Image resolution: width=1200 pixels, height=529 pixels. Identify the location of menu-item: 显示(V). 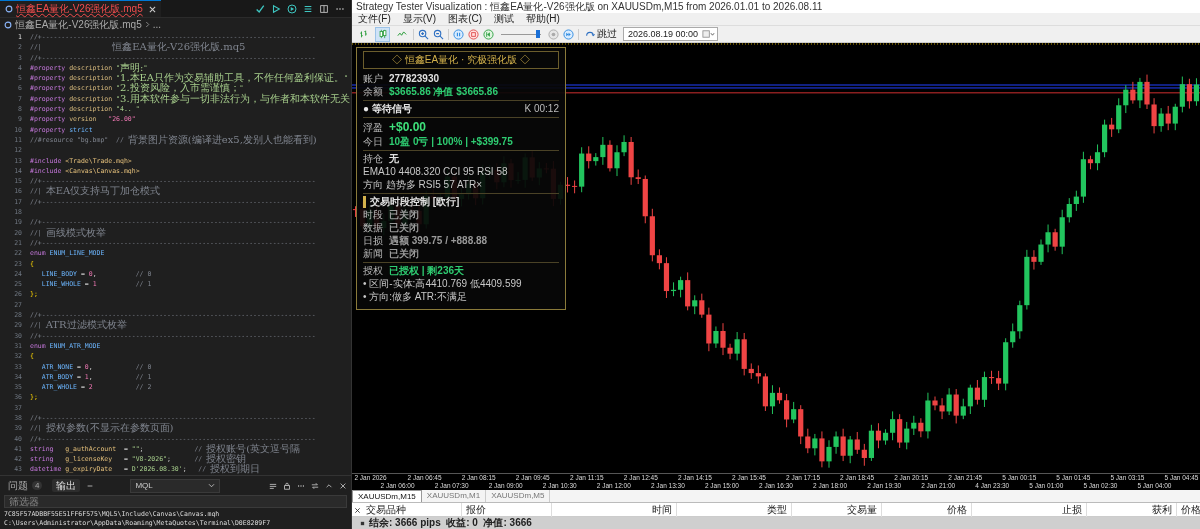
(419, 19).